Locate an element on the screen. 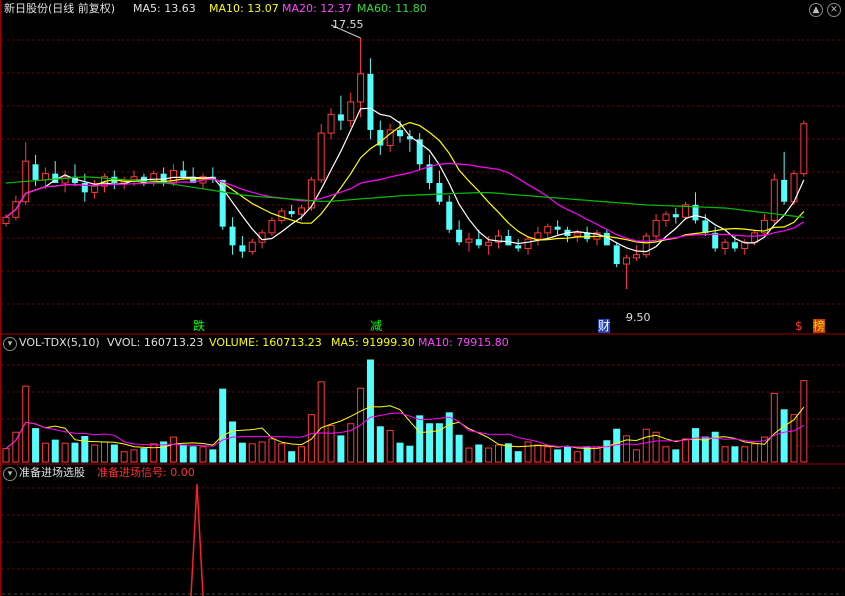 The image size is (845, 596). signal-panel-menu-icon: ▾ is located at coordinates (10, 474).